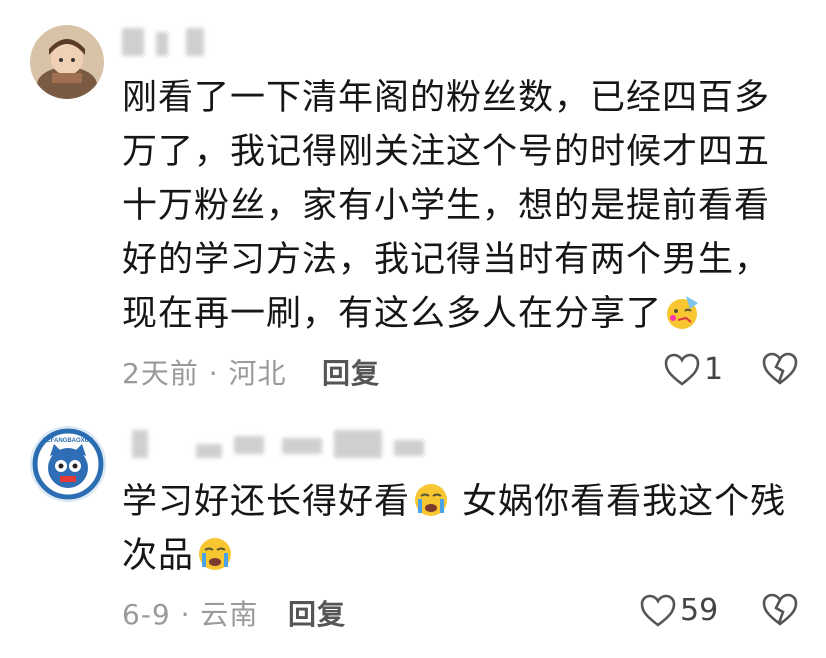 This screenshot has width=826, height=658. What do you see at coordinates (683, 312) in the screenshot?
I see `party-face-emoji` at bounding box center [683, 312].